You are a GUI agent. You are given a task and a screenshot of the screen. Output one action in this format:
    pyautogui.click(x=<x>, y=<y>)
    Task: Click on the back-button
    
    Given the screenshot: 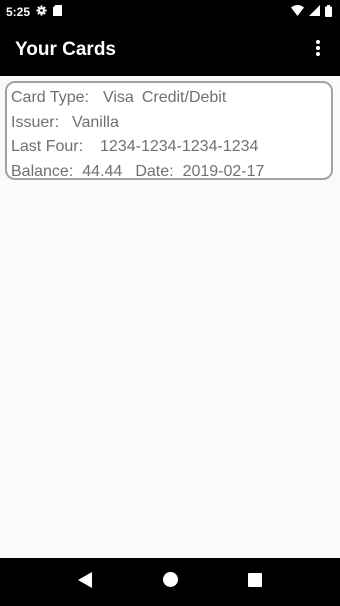 What is the action you would take?
    pyautogui.click(x=85, y=582)
    